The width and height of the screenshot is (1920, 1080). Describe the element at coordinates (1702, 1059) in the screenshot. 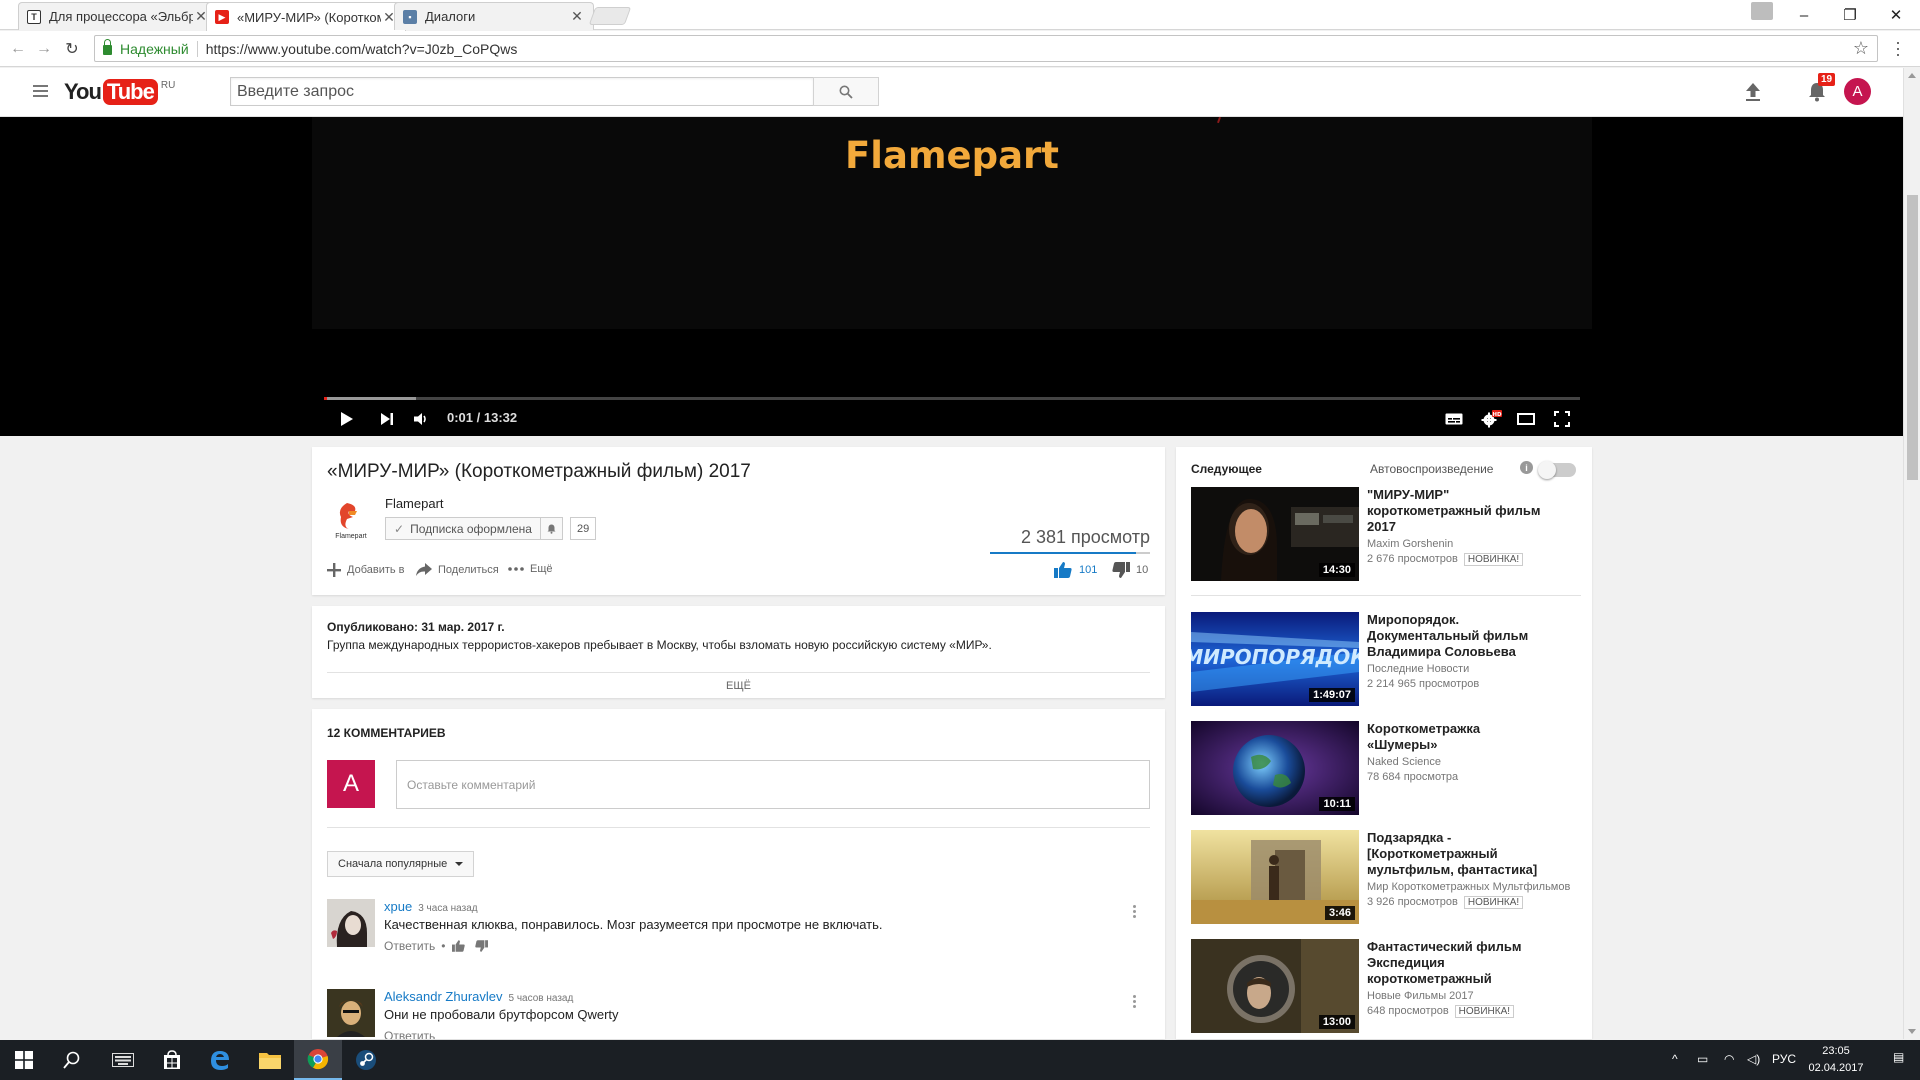

I see `battery-icon: ▭` at that location.